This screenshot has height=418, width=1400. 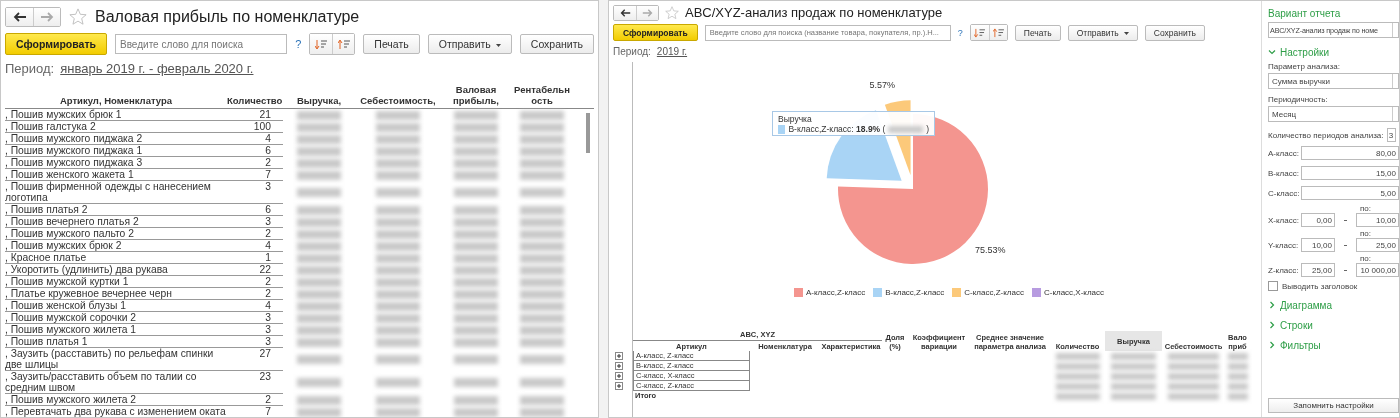 What do you see at coordinates (1333, 305) in the screenshot?
I see `section-header: Диаграмма` at bounding box center [1333, 305].